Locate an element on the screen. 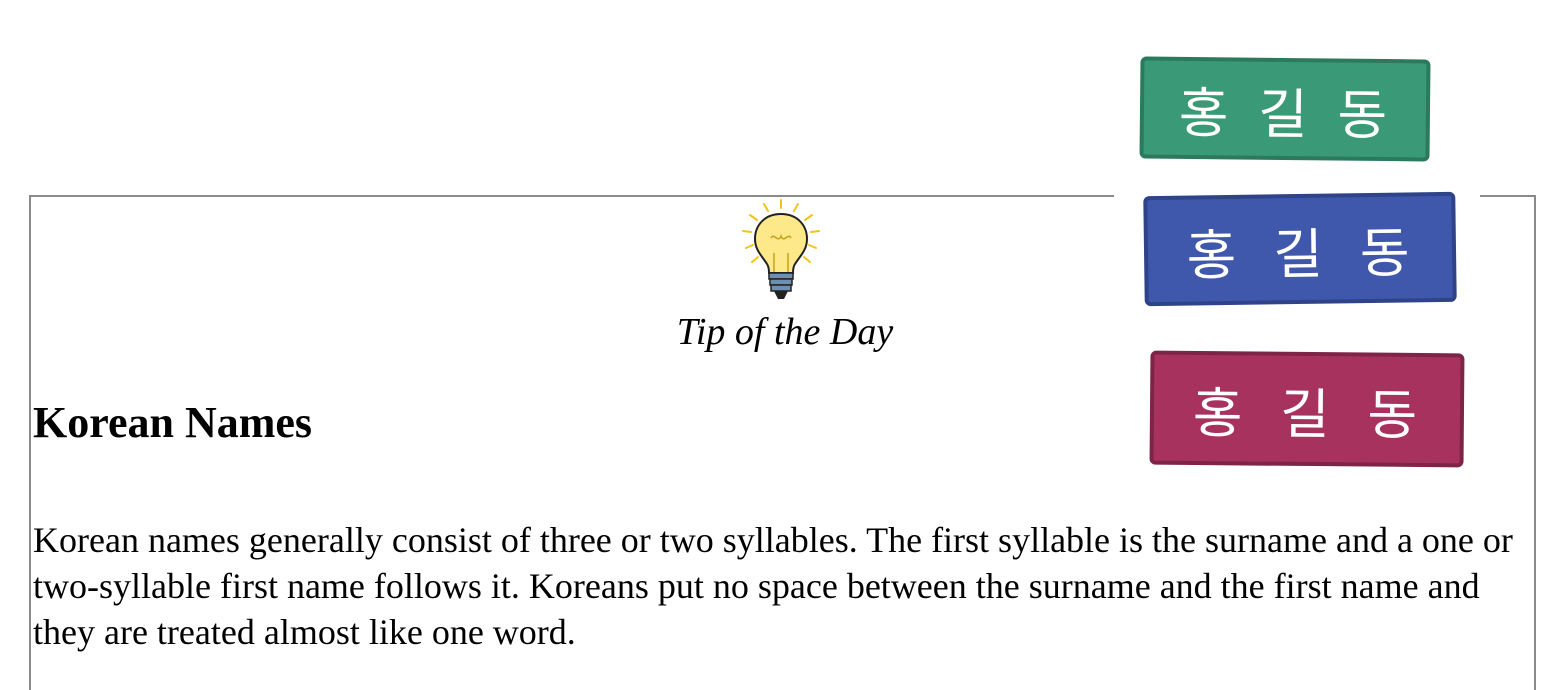 The width and height of the screenshot is (1552, 690). name-badge-red: 홍 길 동 is located at coordinates (1307, 409).